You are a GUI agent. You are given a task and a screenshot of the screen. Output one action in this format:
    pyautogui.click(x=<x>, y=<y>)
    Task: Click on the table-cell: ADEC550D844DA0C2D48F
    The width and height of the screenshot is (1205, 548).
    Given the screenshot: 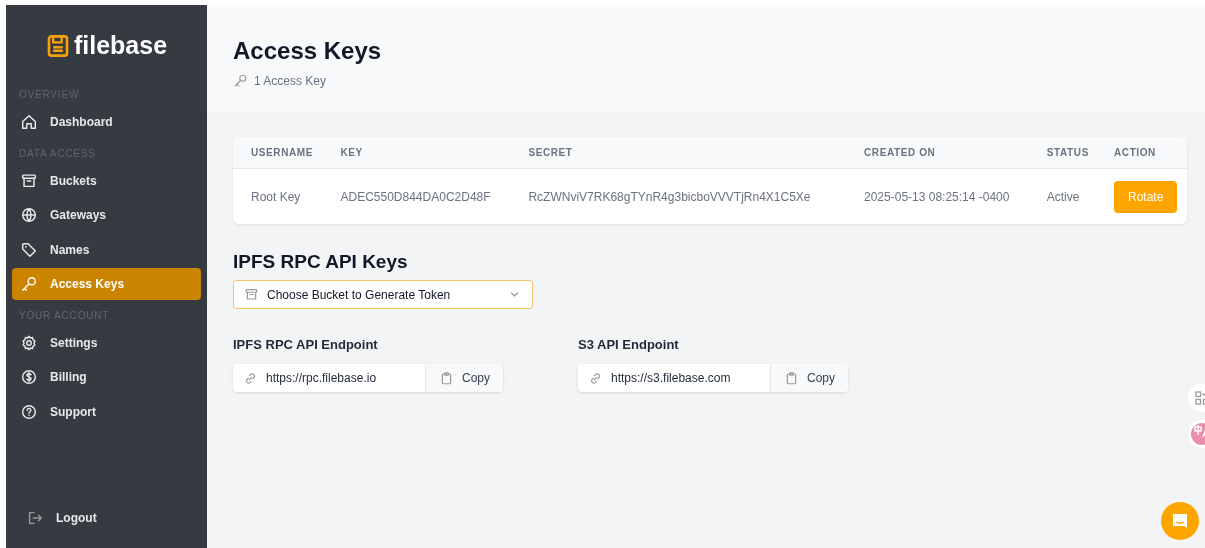 What is the action you would take?
    pyautogui.click(x=416, y=196)
    